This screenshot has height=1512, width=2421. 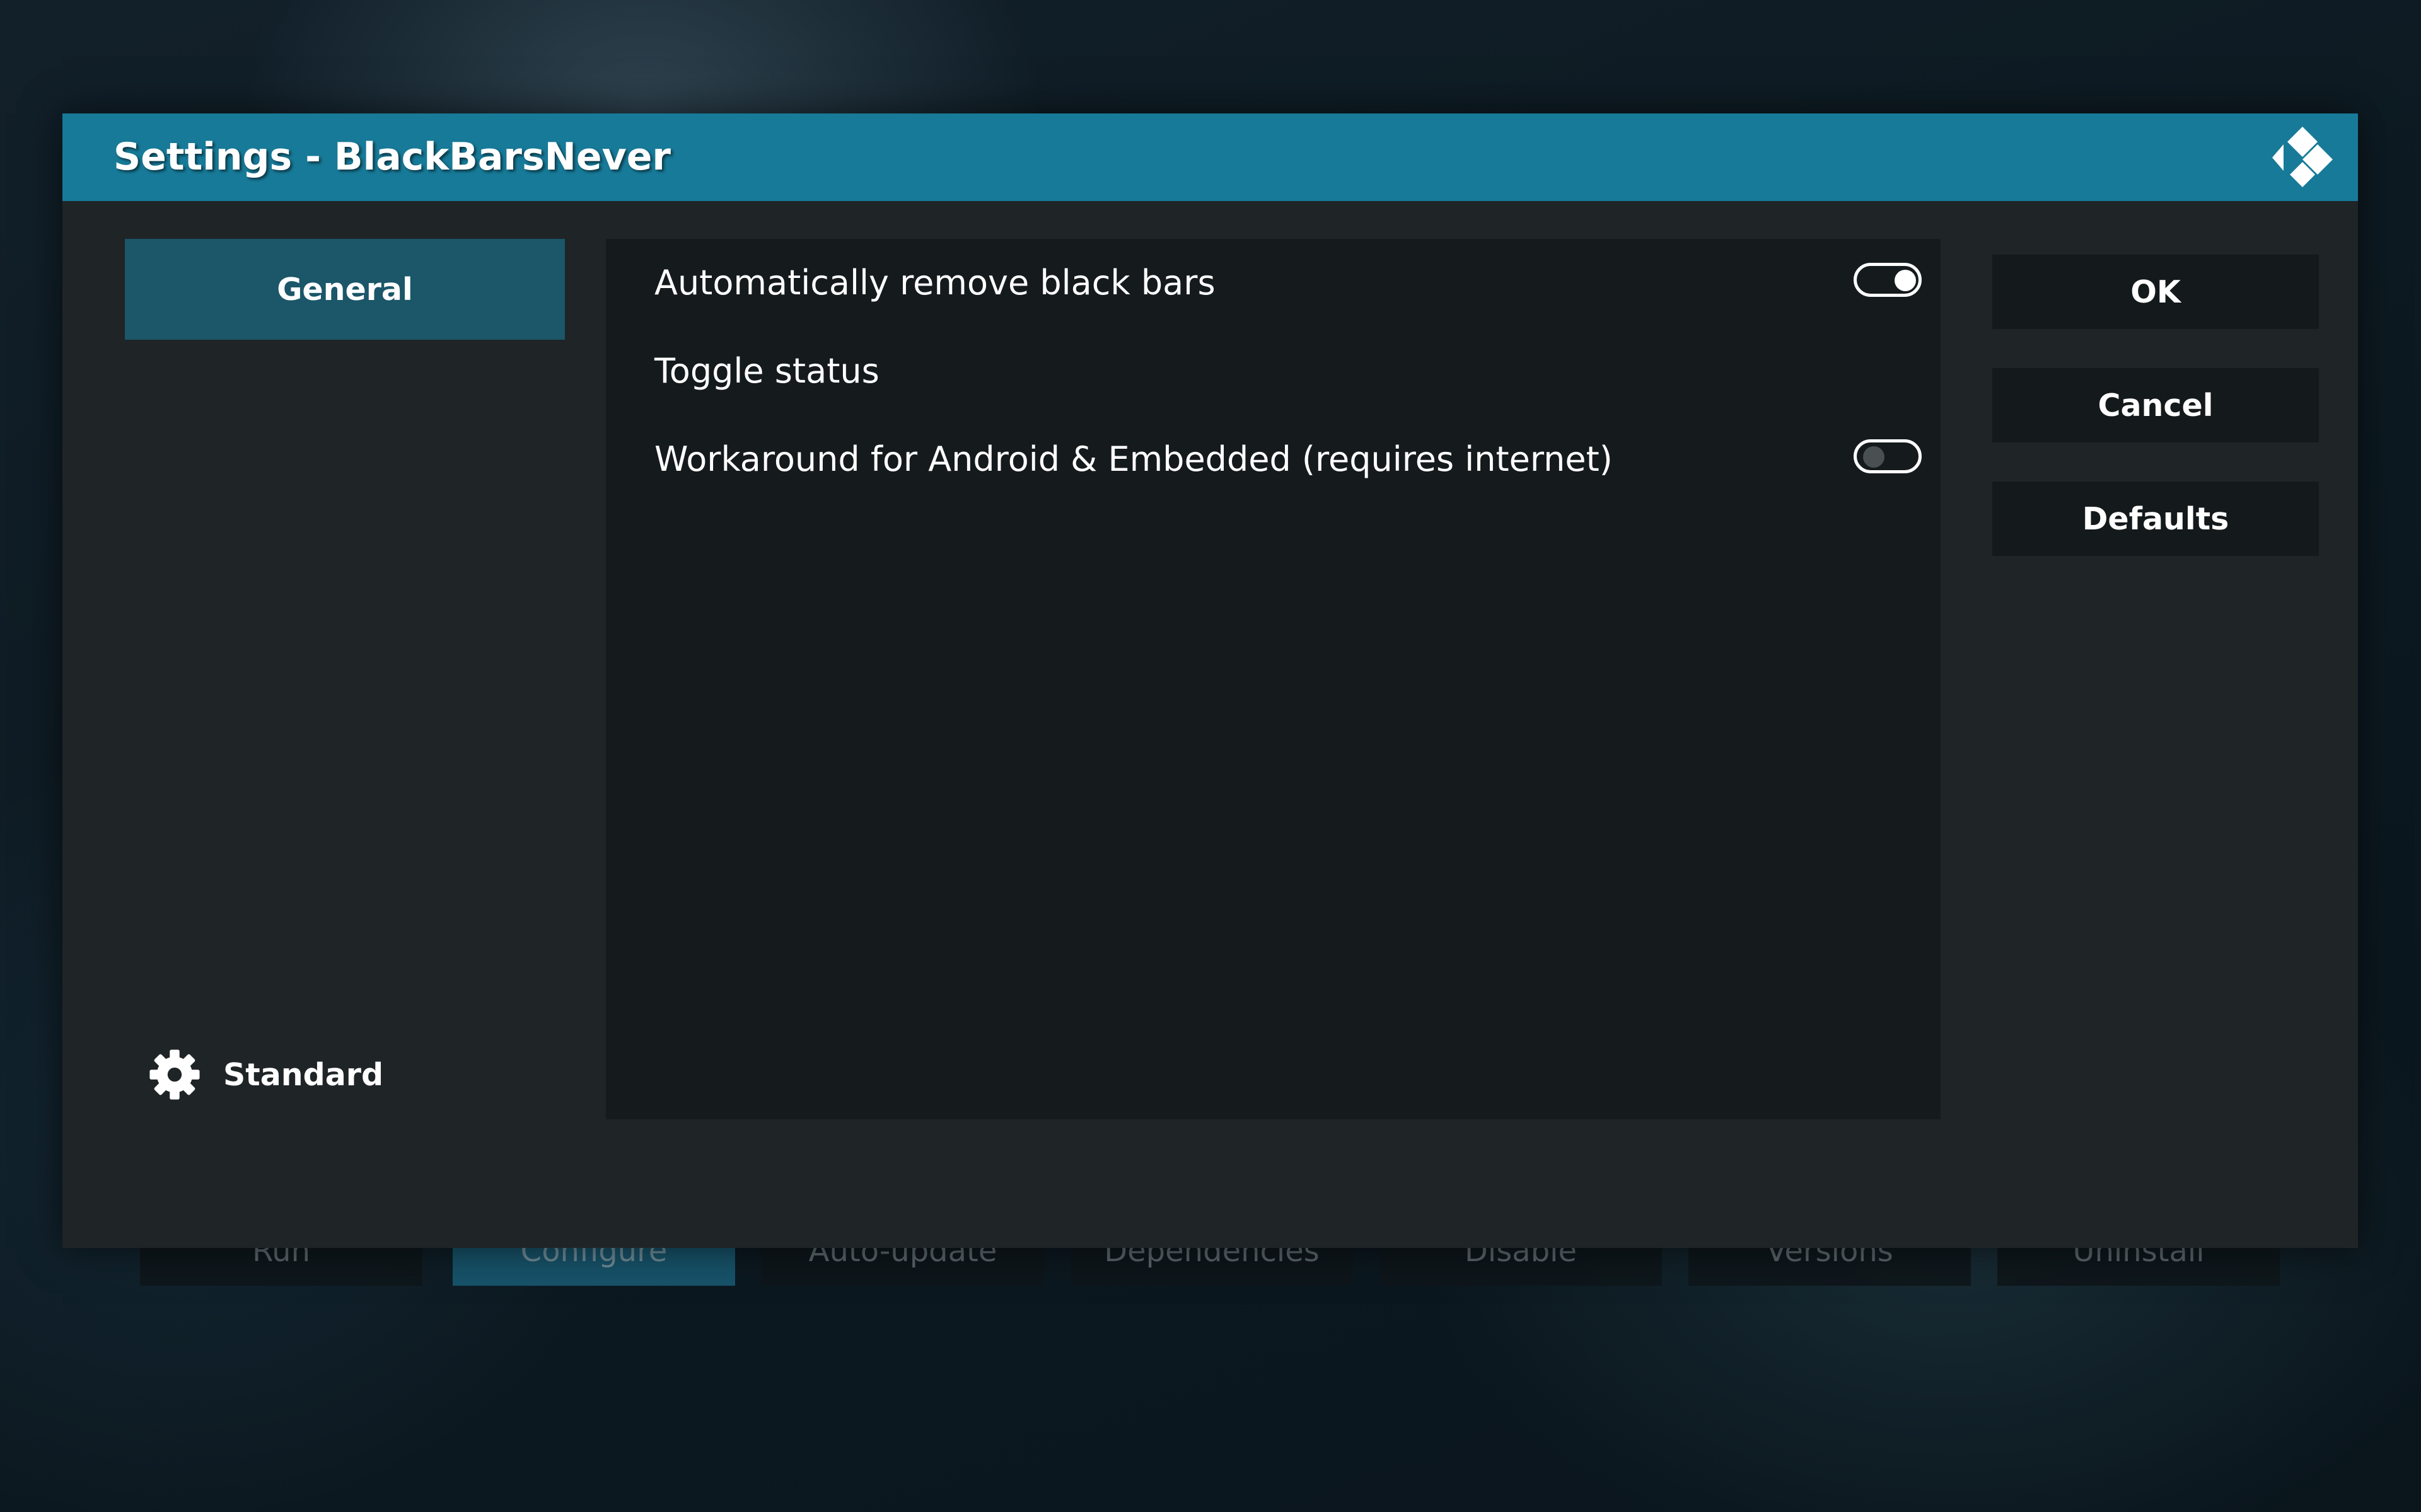 What do you see at coordinates (304, 1074) in the screenshot?
I see `settings-level-label: Standard` at bounding box center [304, 1074].